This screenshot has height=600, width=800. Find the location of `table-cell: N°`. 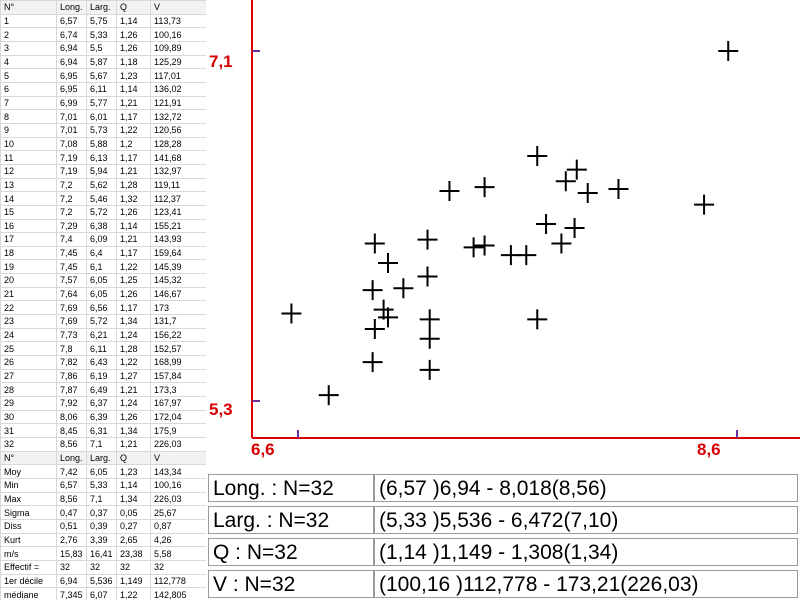

table-cell: N° is located at coordinates (28, 7).